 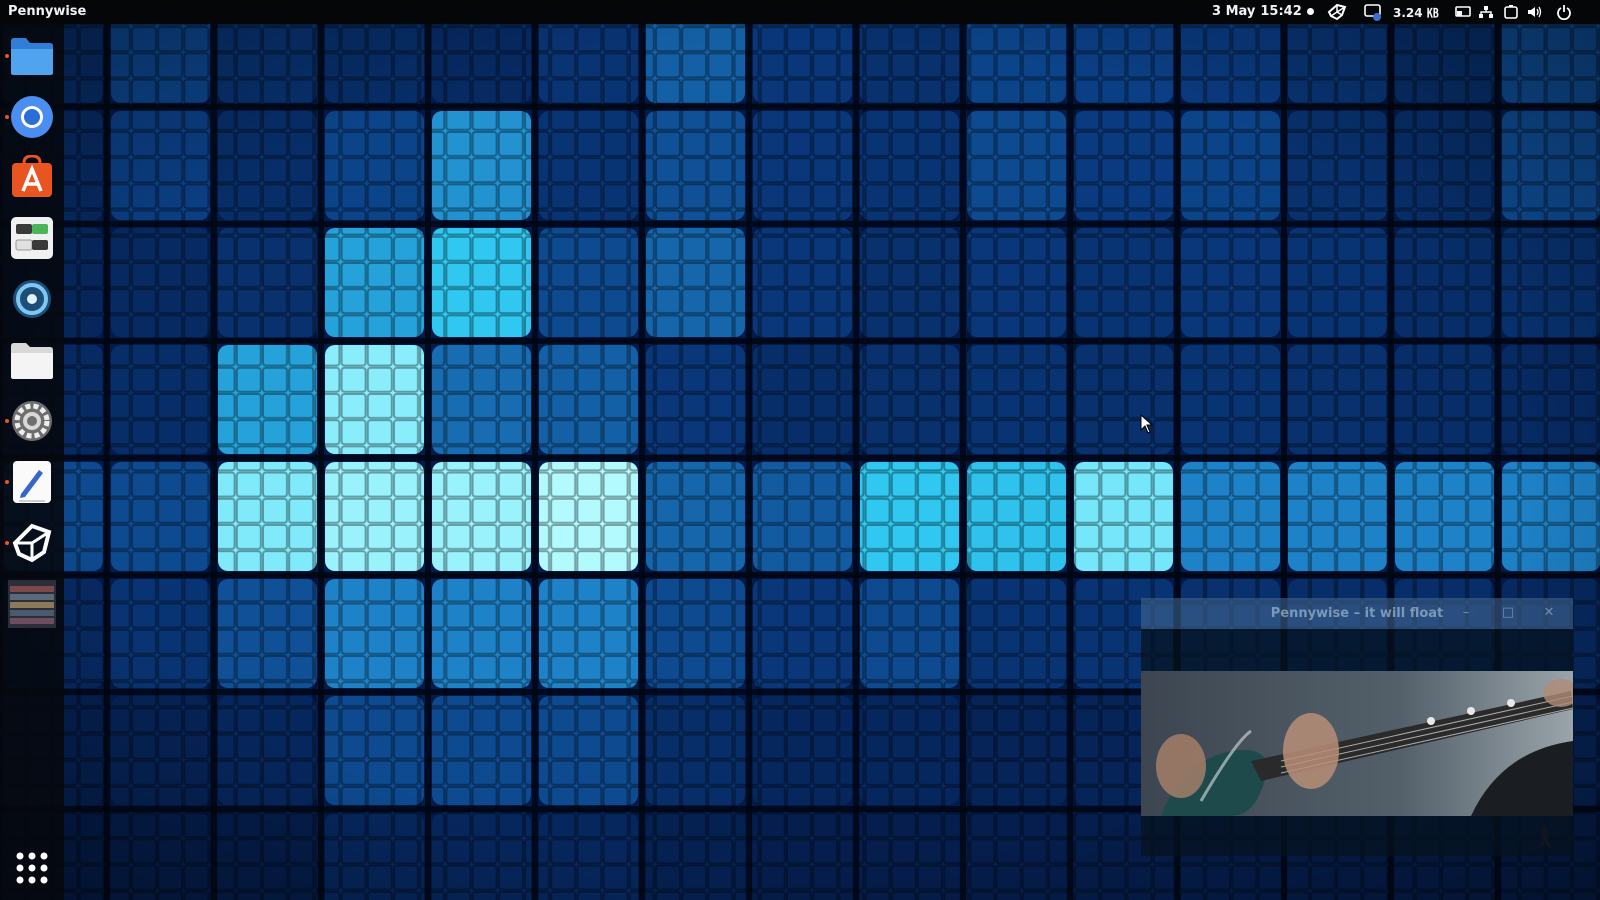 I want to click on unity-icon, so click(x=32, y=543).